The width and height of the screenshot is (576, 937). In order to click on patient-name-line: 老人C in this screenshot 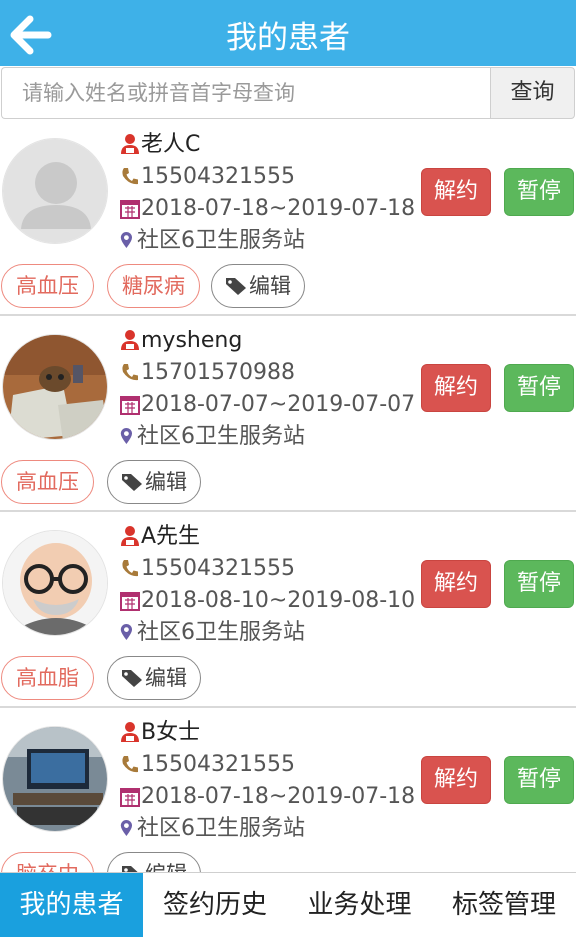, I will do `click(160, 145)`.